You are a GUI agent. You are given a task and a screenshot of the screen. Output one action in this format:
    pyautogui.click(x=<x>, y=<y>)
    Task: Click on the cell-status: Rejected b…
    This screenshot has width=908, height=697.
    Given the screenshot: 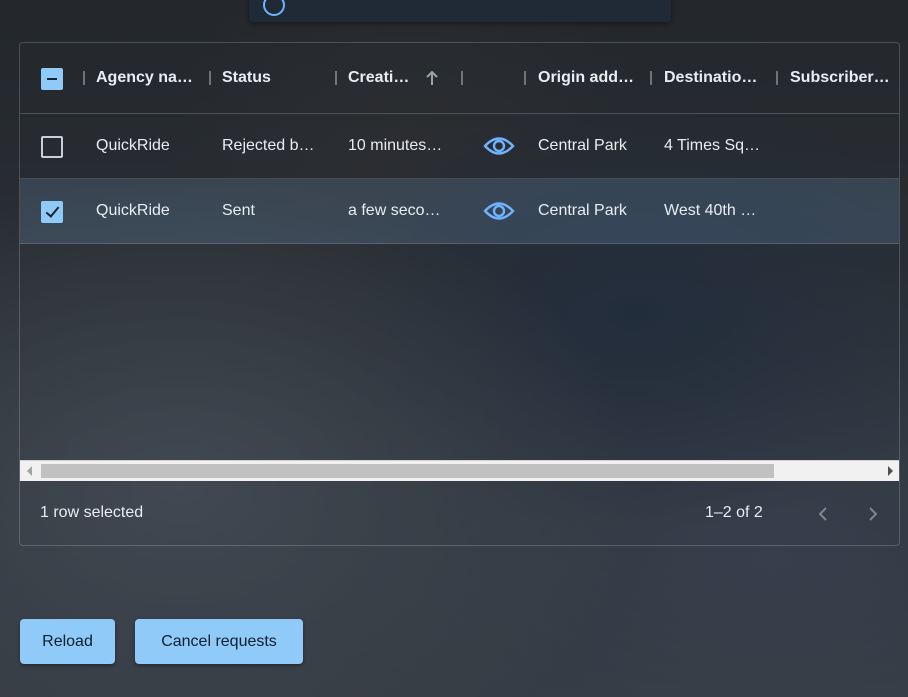 What is the action you would take?
    pyautogui.click(x=268, y=145)
    